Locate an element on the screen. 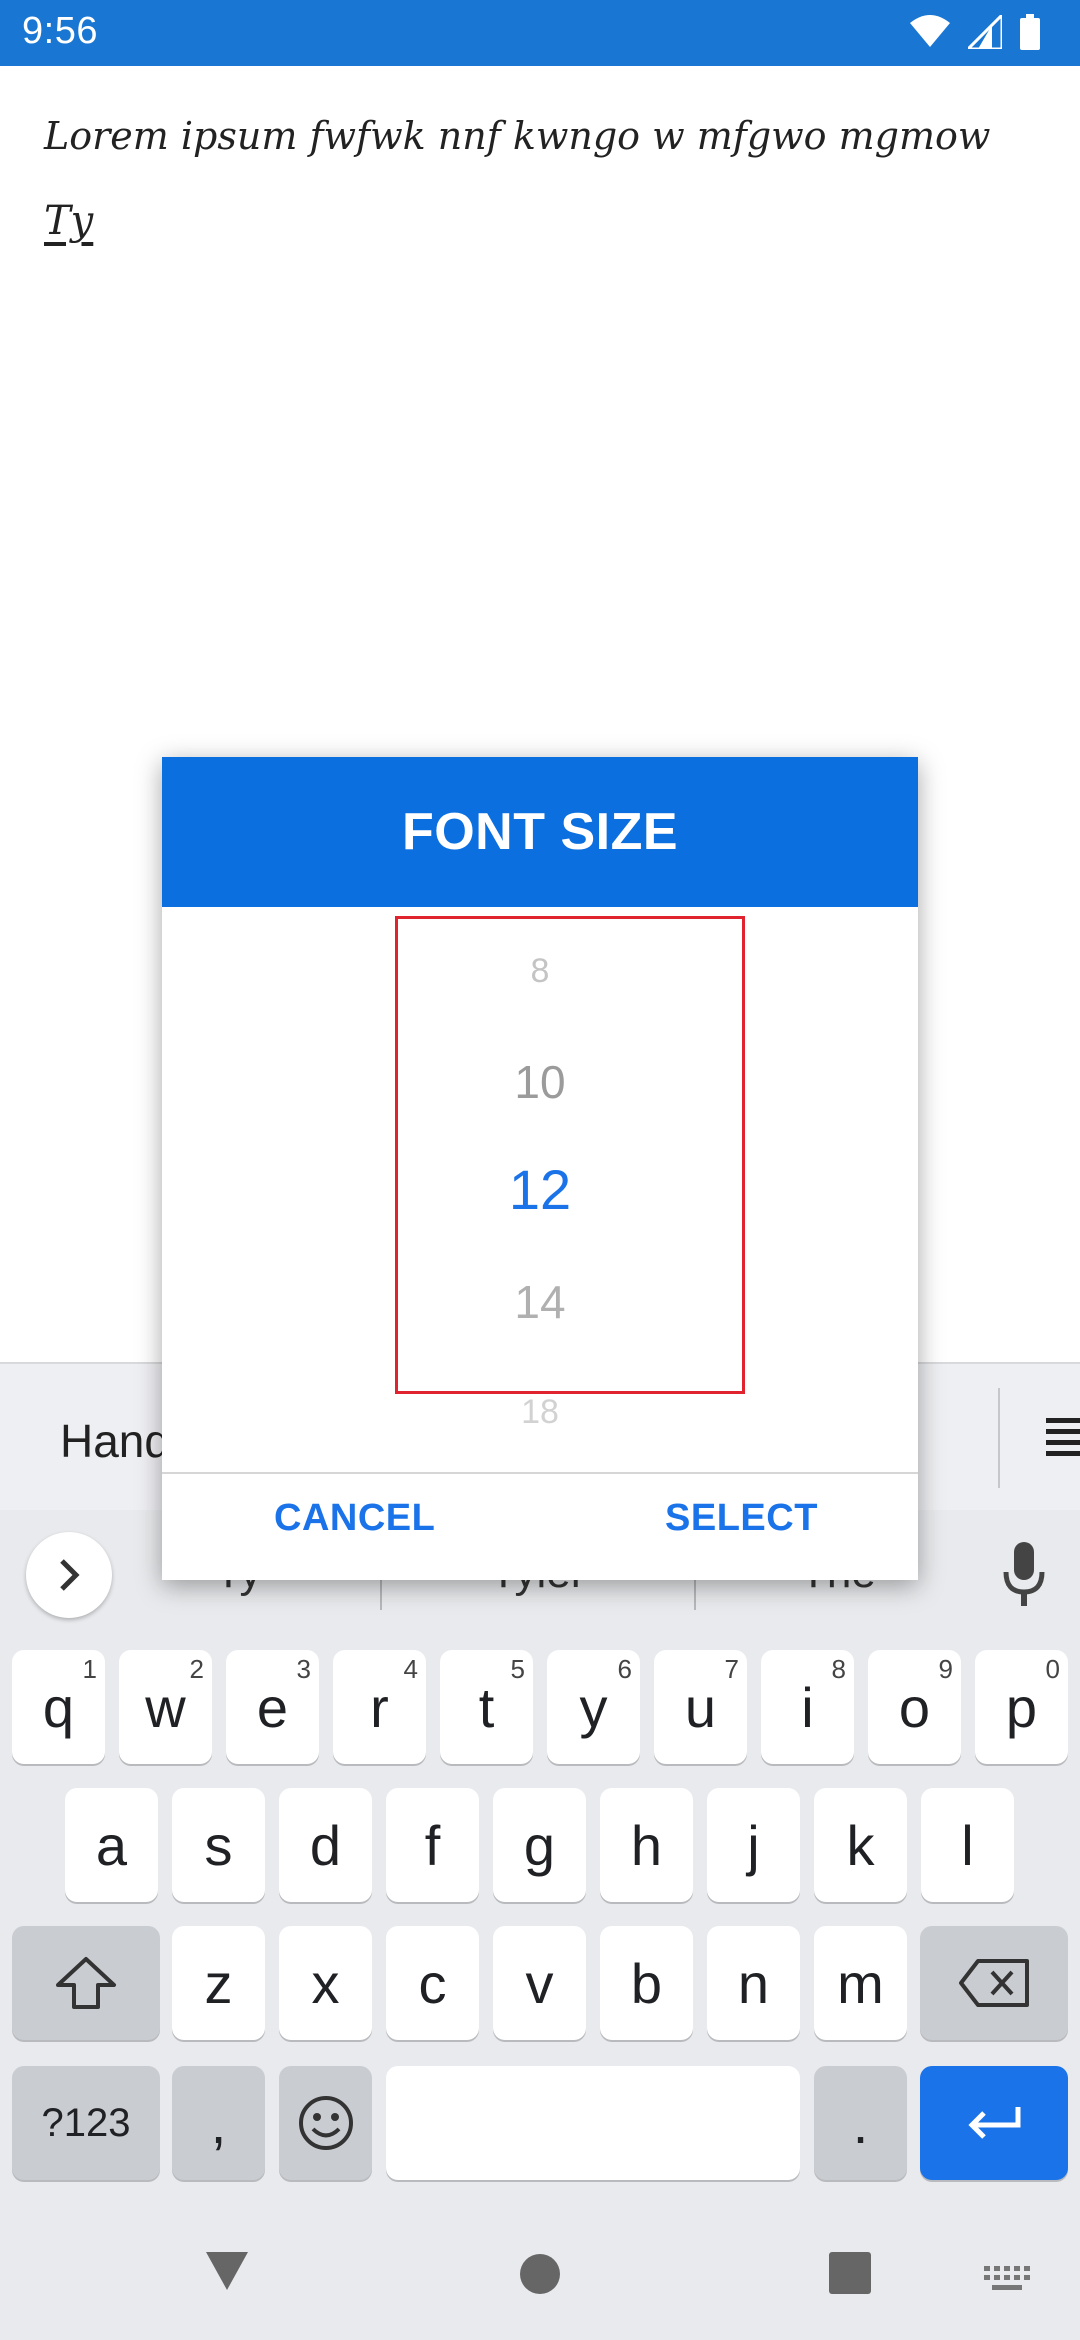 The width and height of the screenshot is (1080, 2340). comma-key: , is located at coordinates (218, 2123).